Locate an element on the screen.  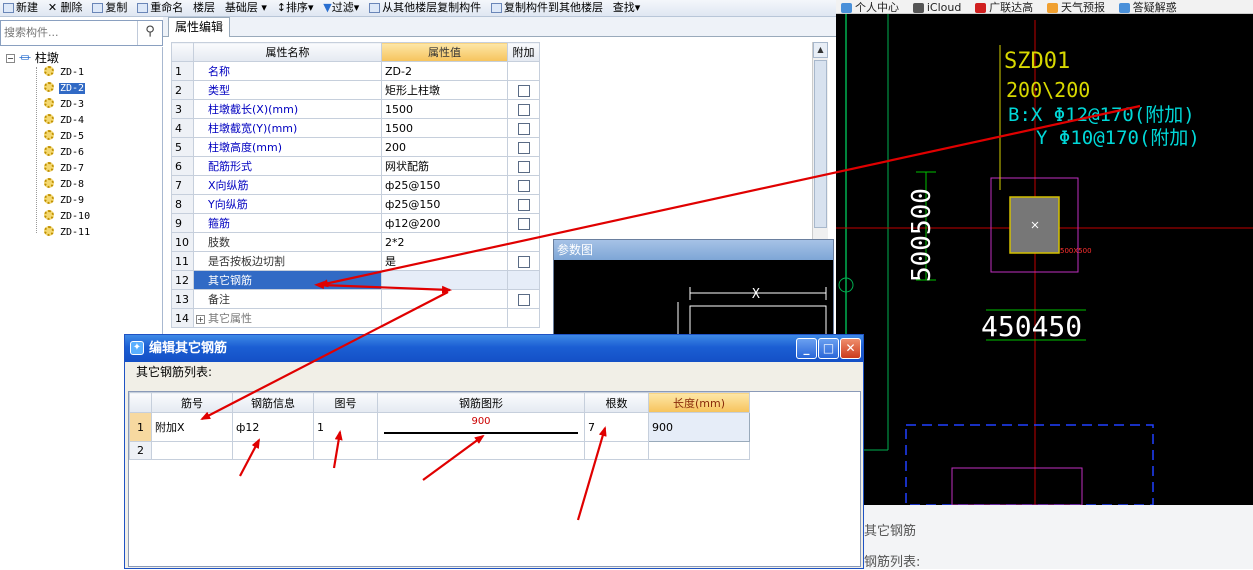
property-row-selected: 12 其它钢筋 is located at coordinates (355, 280).